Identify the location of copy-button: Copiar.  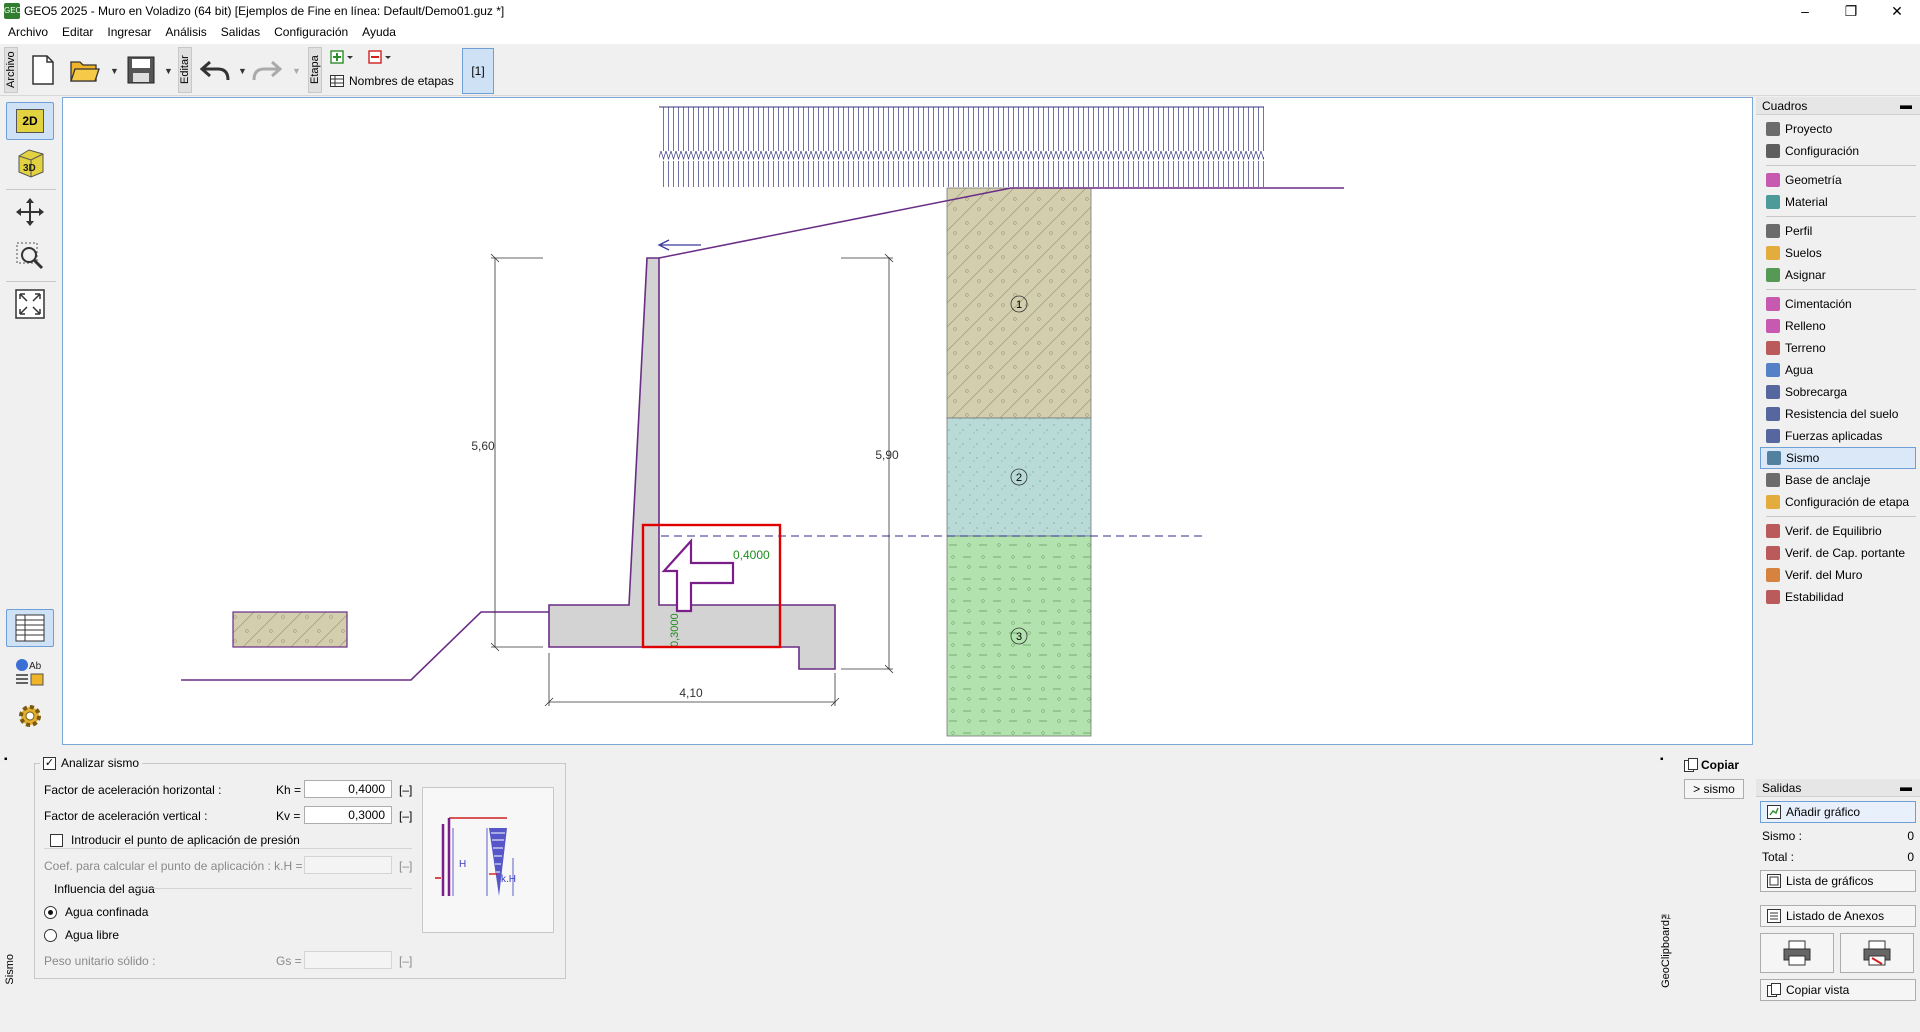
(1711, 765).